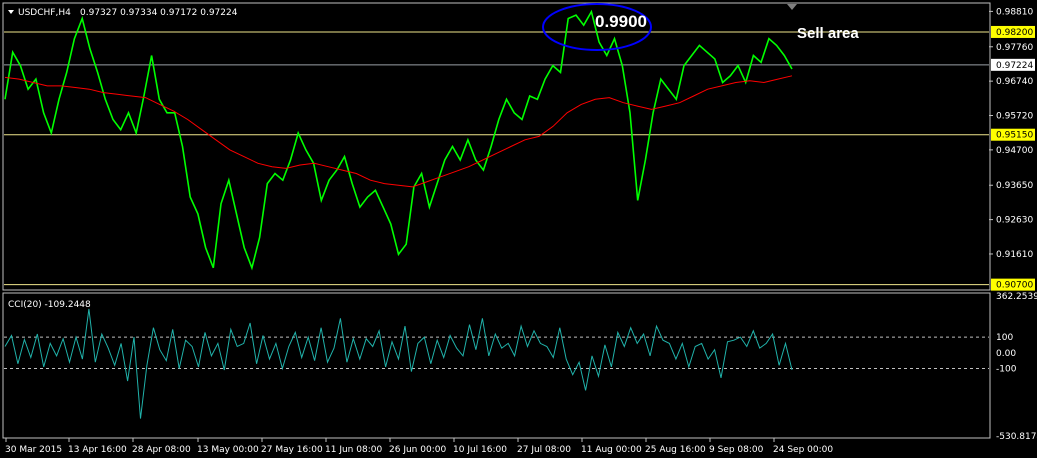  Describe the element at coordinates (611, 450) in the screenshot. I see `x-tick-label: 11 Aug 00:00` at that location.